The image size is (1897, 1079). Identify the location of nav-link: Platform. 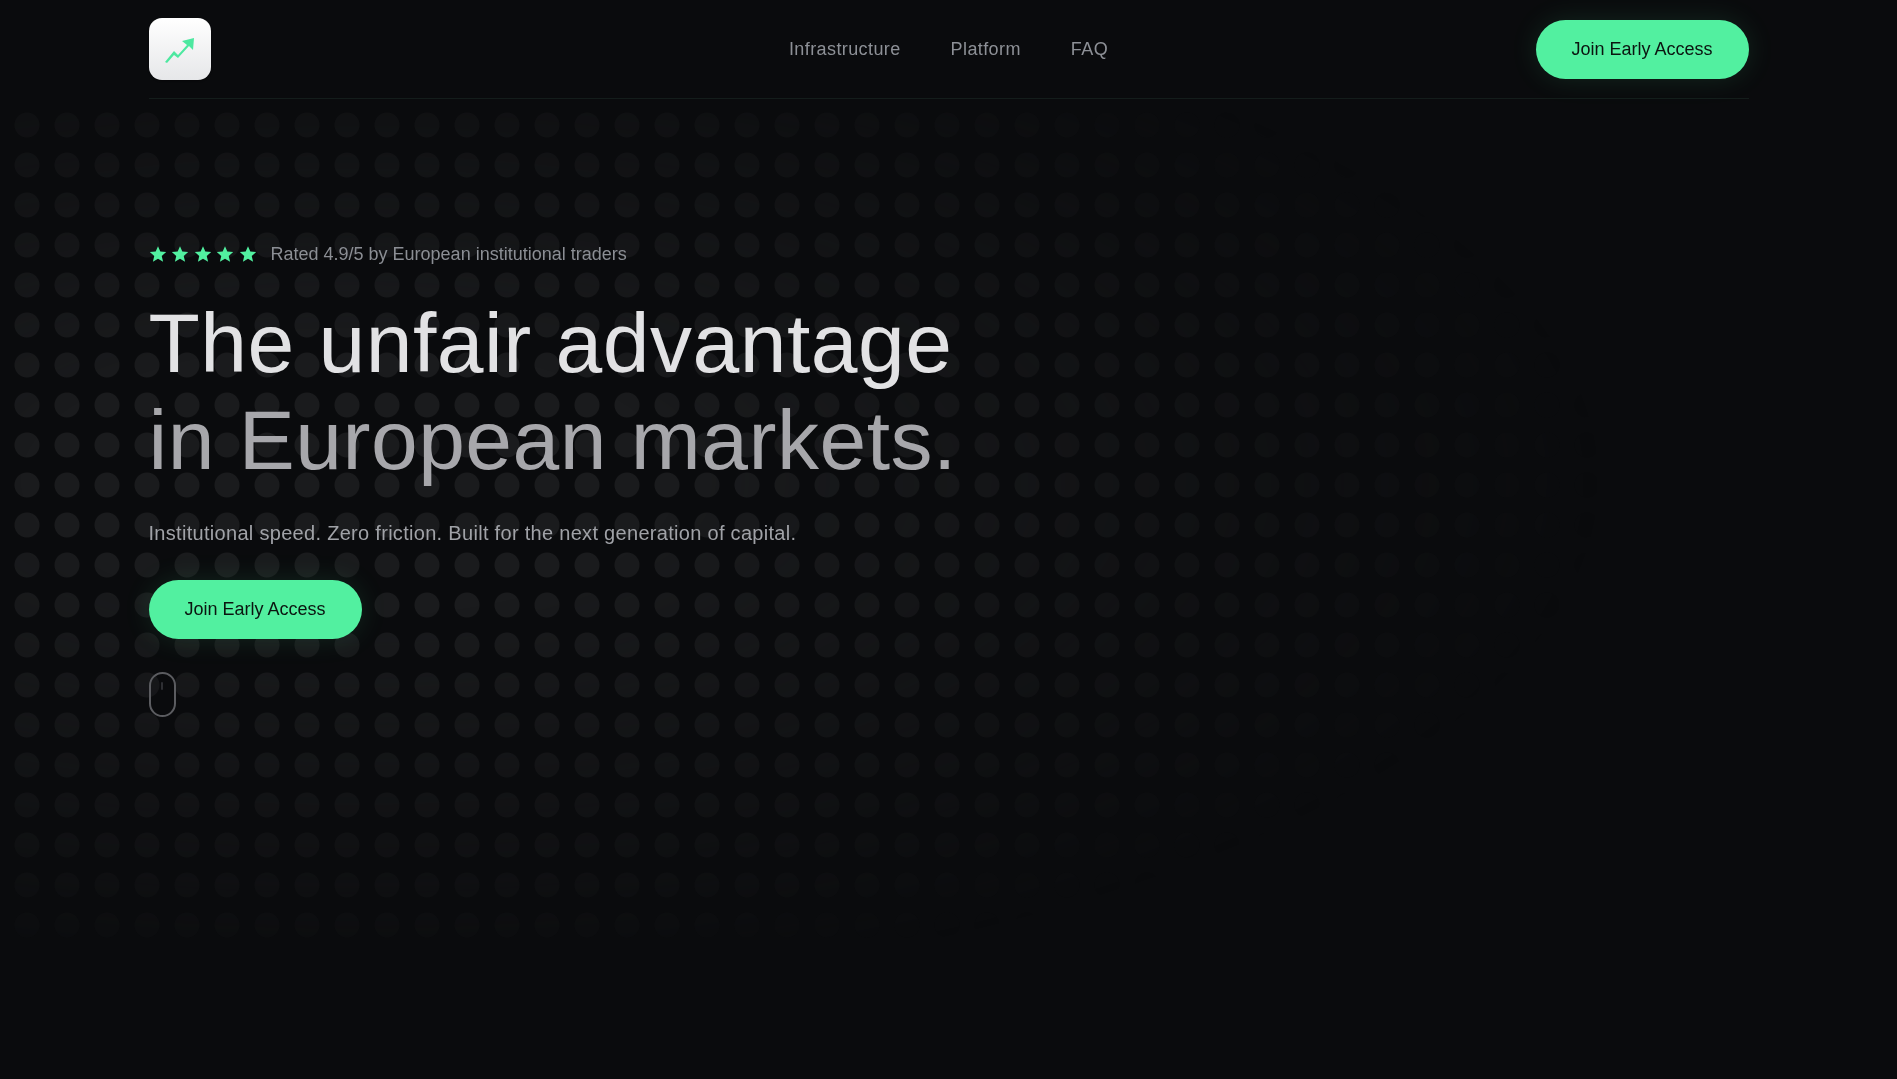
(985, 49).